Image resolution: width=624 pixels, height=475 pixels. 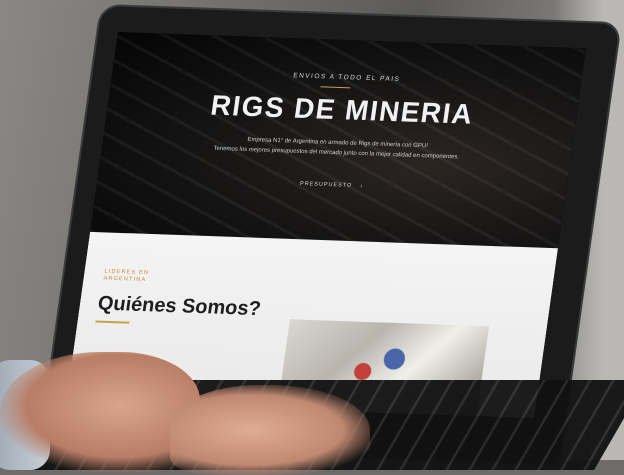 I want to click on presupuesto-label: PRESUPUESTO, so click(x=326, y=185).